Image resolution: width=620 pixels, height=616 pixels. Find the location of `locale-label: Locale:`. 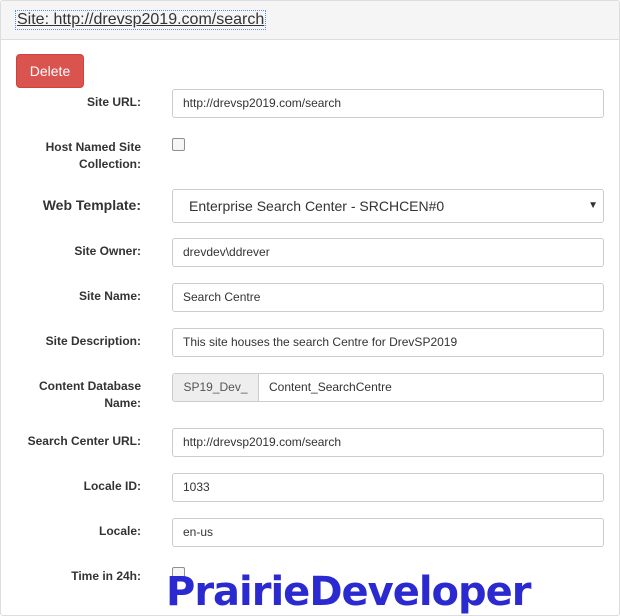

locale-label: Locale: is located at coordinates (119, 531).